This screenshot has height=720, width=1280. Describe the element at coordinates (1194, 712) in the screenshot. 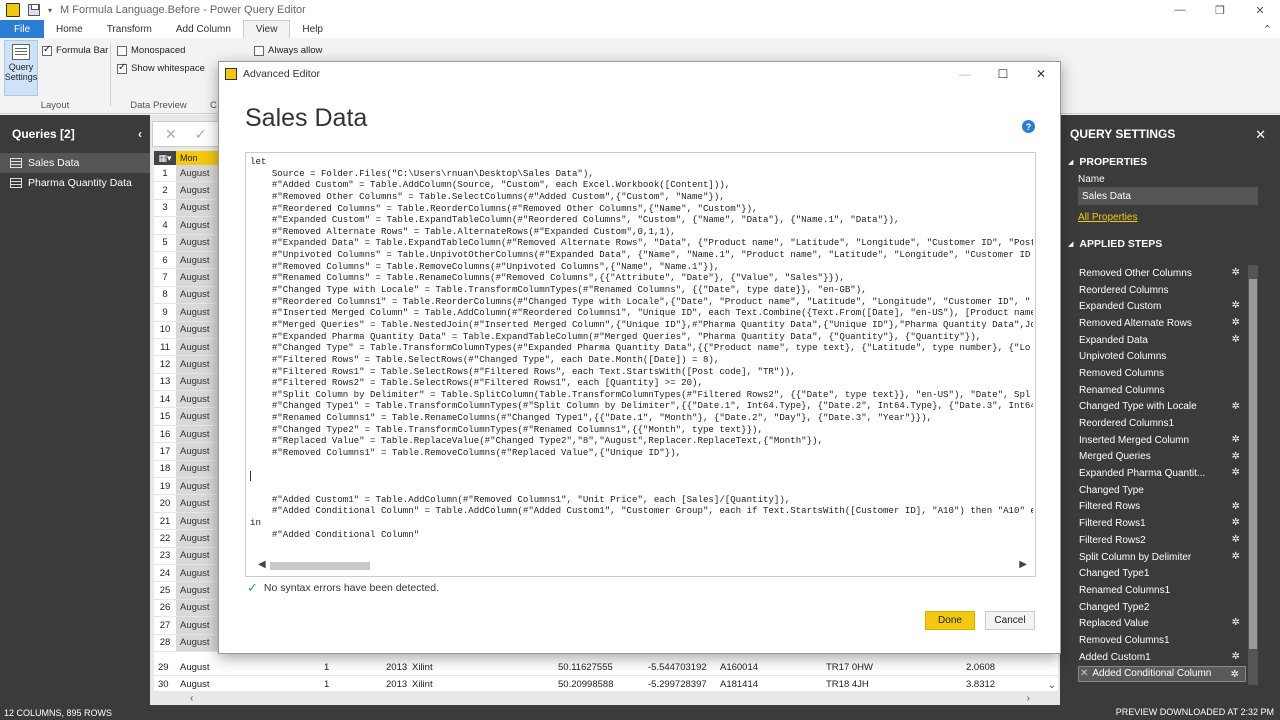

I see `status-preview-time: PREVIEW DOWNLOADED AT 2:32 PM` at that location.